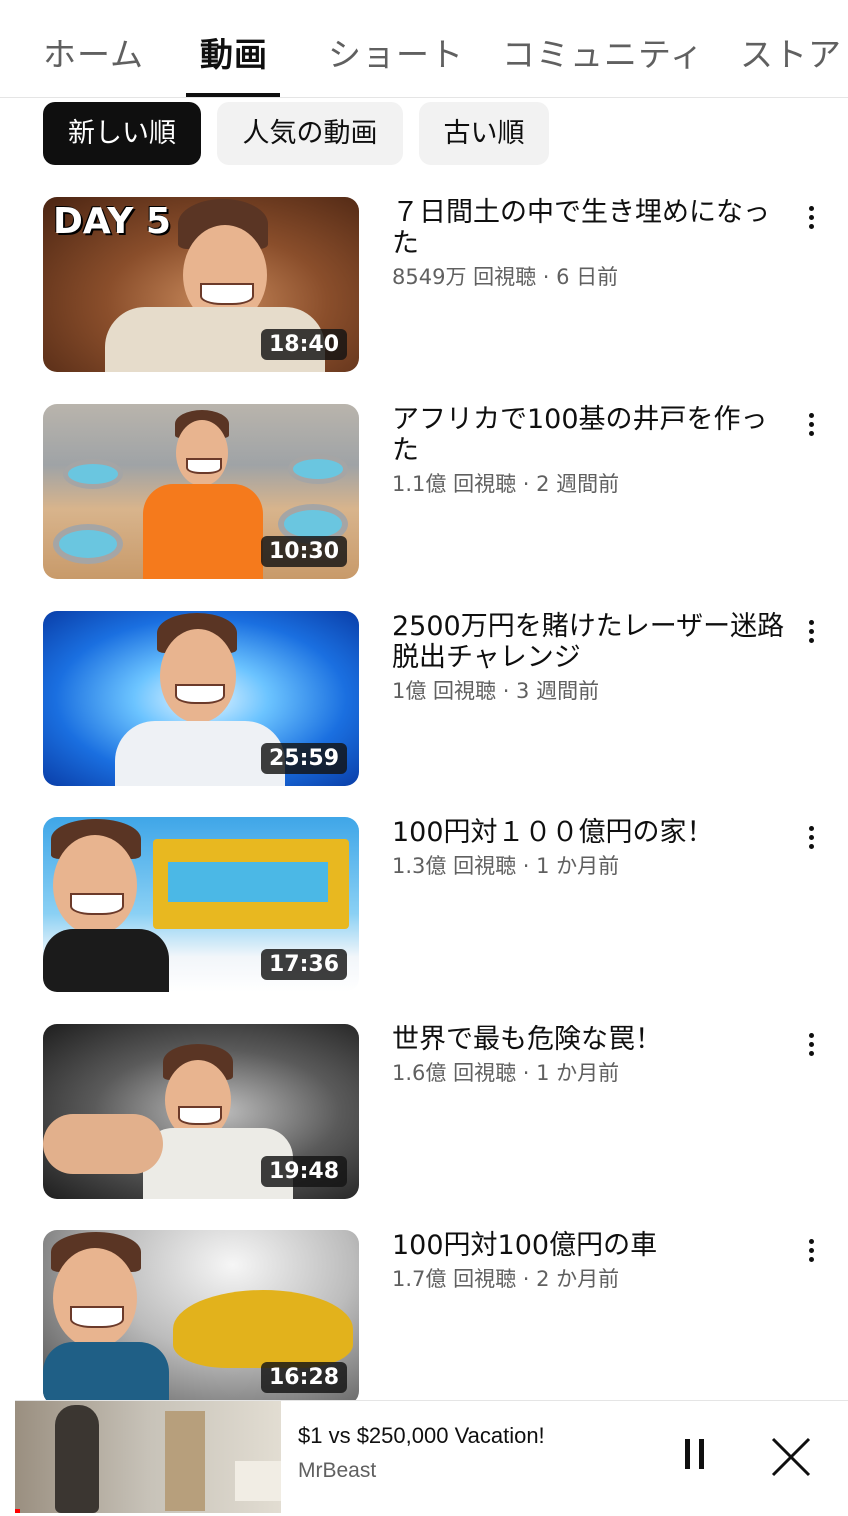 This screenshot has width=848, height=1516. Describe the element at coordinates (505, 277) in the screenshot. I see `video-meta: 8549万 回視聴 · 6 日前` at that location.